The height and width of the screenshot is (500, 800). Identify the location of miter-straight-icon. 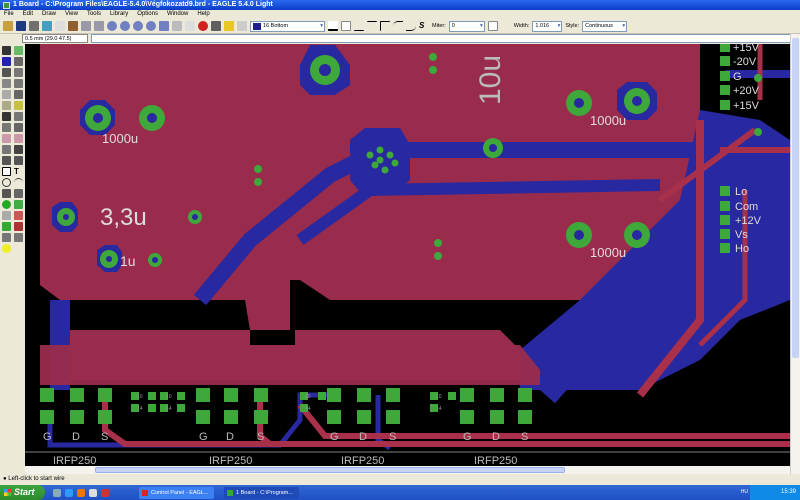
(505, 26).